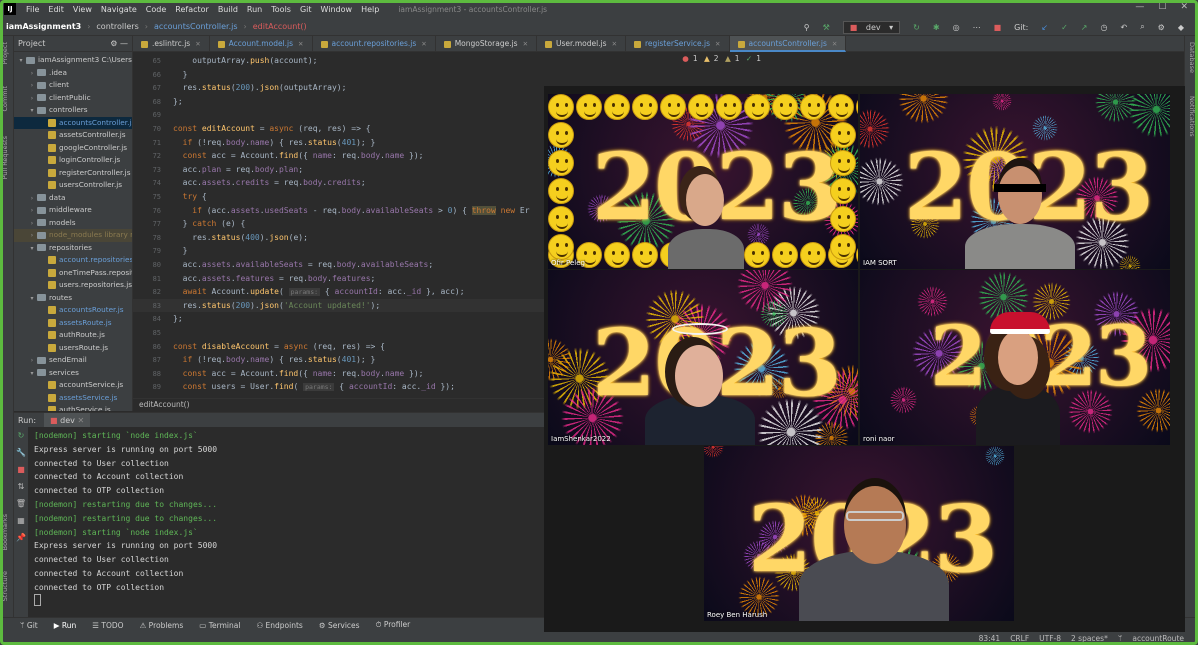 The height and width of the screenshot is (645, 1198). Describe the element at coordinates (73, 323) in the screenshot. I see `tree-file: assetsRoute.js` at that location.